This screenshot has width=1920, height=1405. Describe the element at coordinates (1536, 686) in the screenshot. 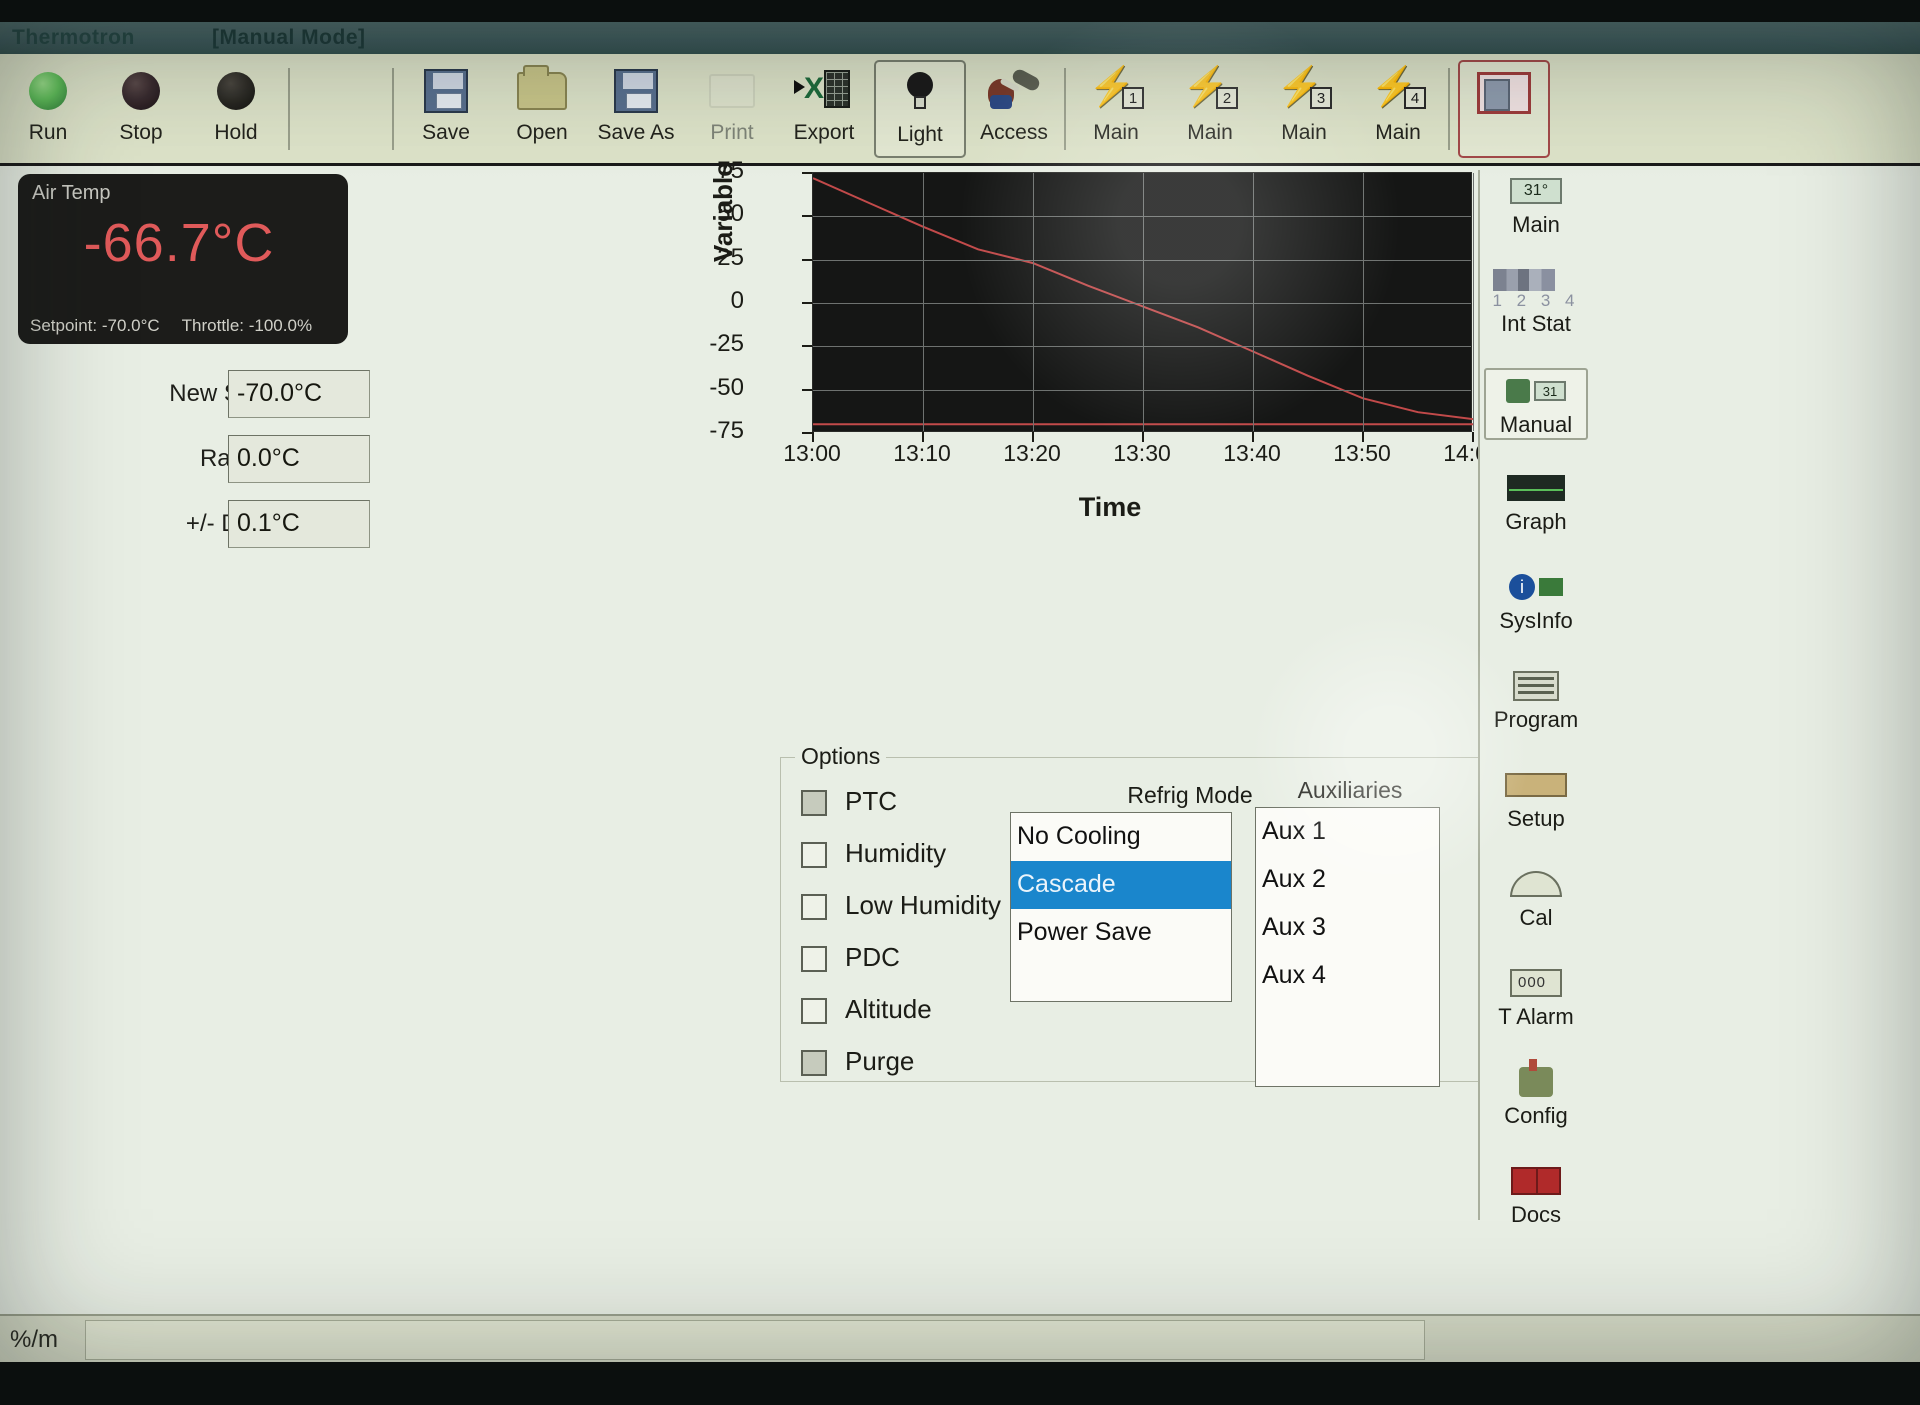

I see `program-list-icon` at that location.